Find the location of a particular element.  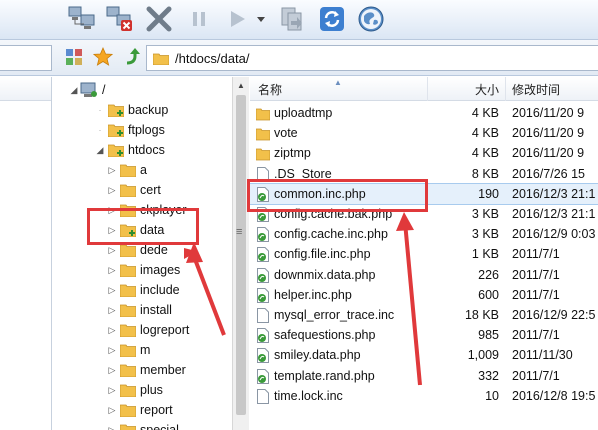

file-row: safequestions.php 985 2011/7/1 is located at coordinates (424, 335).